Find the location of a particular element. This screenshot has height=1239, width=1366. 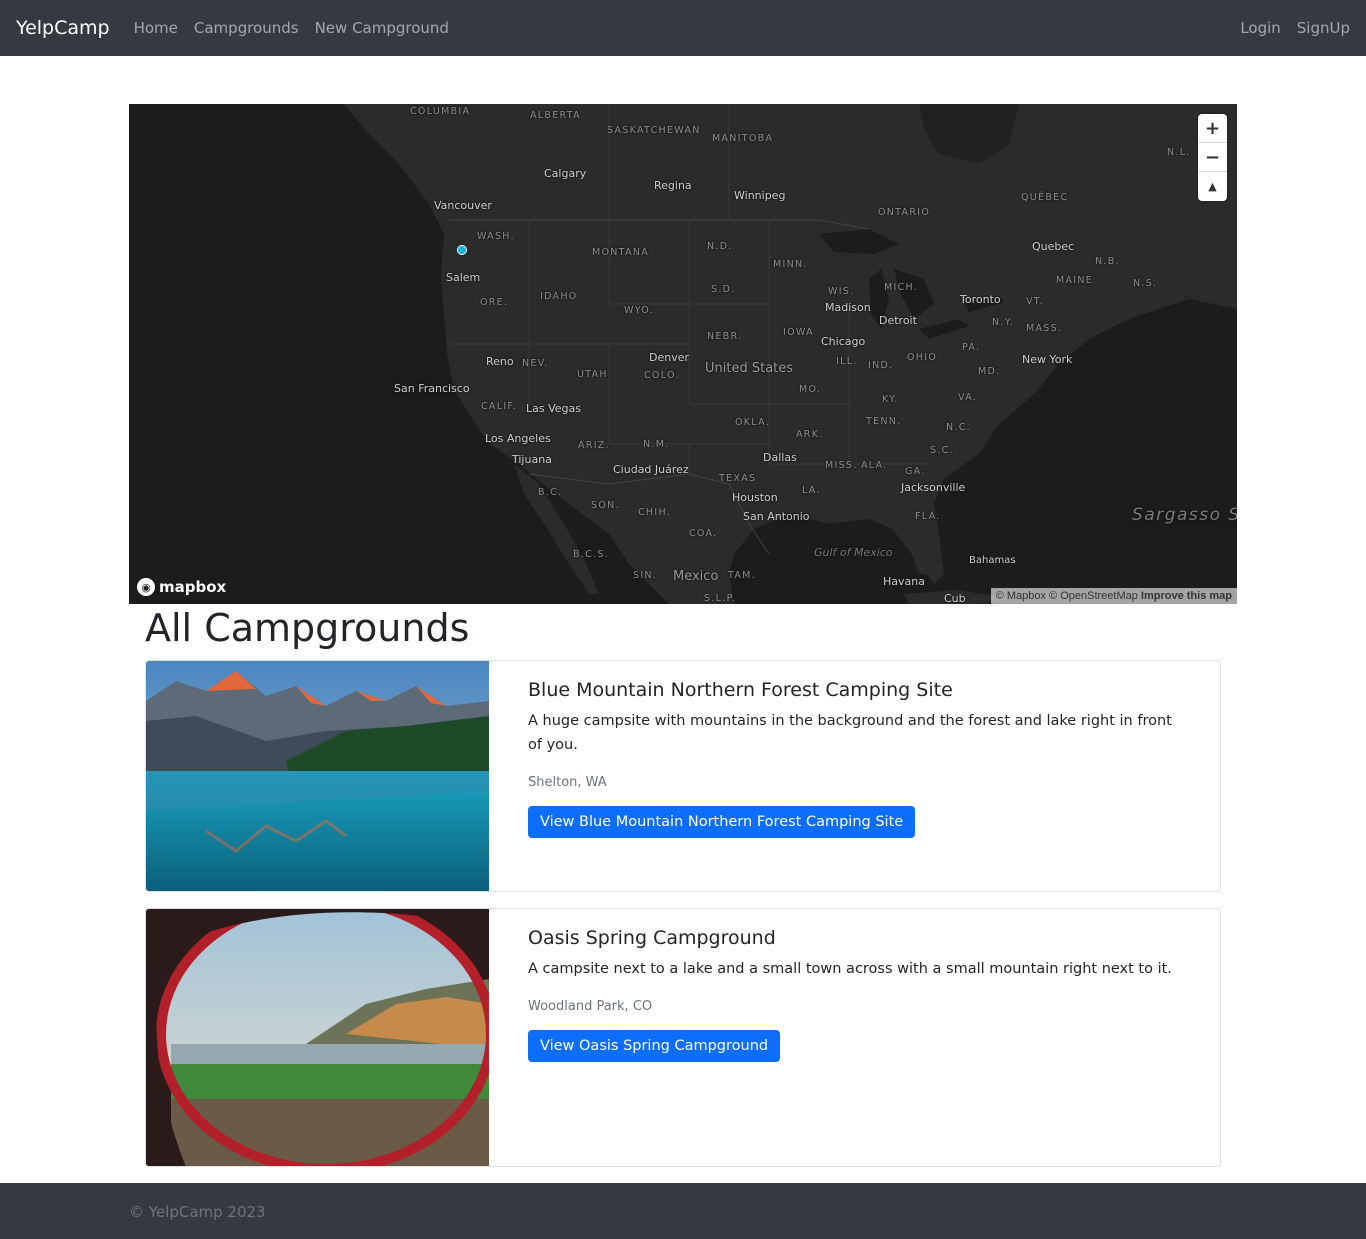

map-label: WIS. is located at coordinates (841, 291).